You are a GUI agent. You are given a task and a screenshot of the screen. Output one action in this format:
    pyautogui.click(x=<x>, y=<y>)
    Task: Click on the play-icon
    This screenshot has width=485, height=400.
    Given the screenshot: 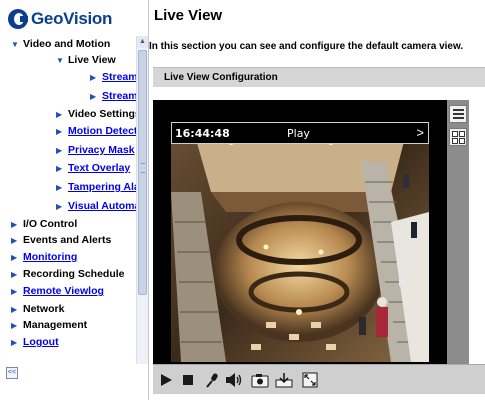 What is the action you would take?
    pyautogui.click(x=166, y=380)
    